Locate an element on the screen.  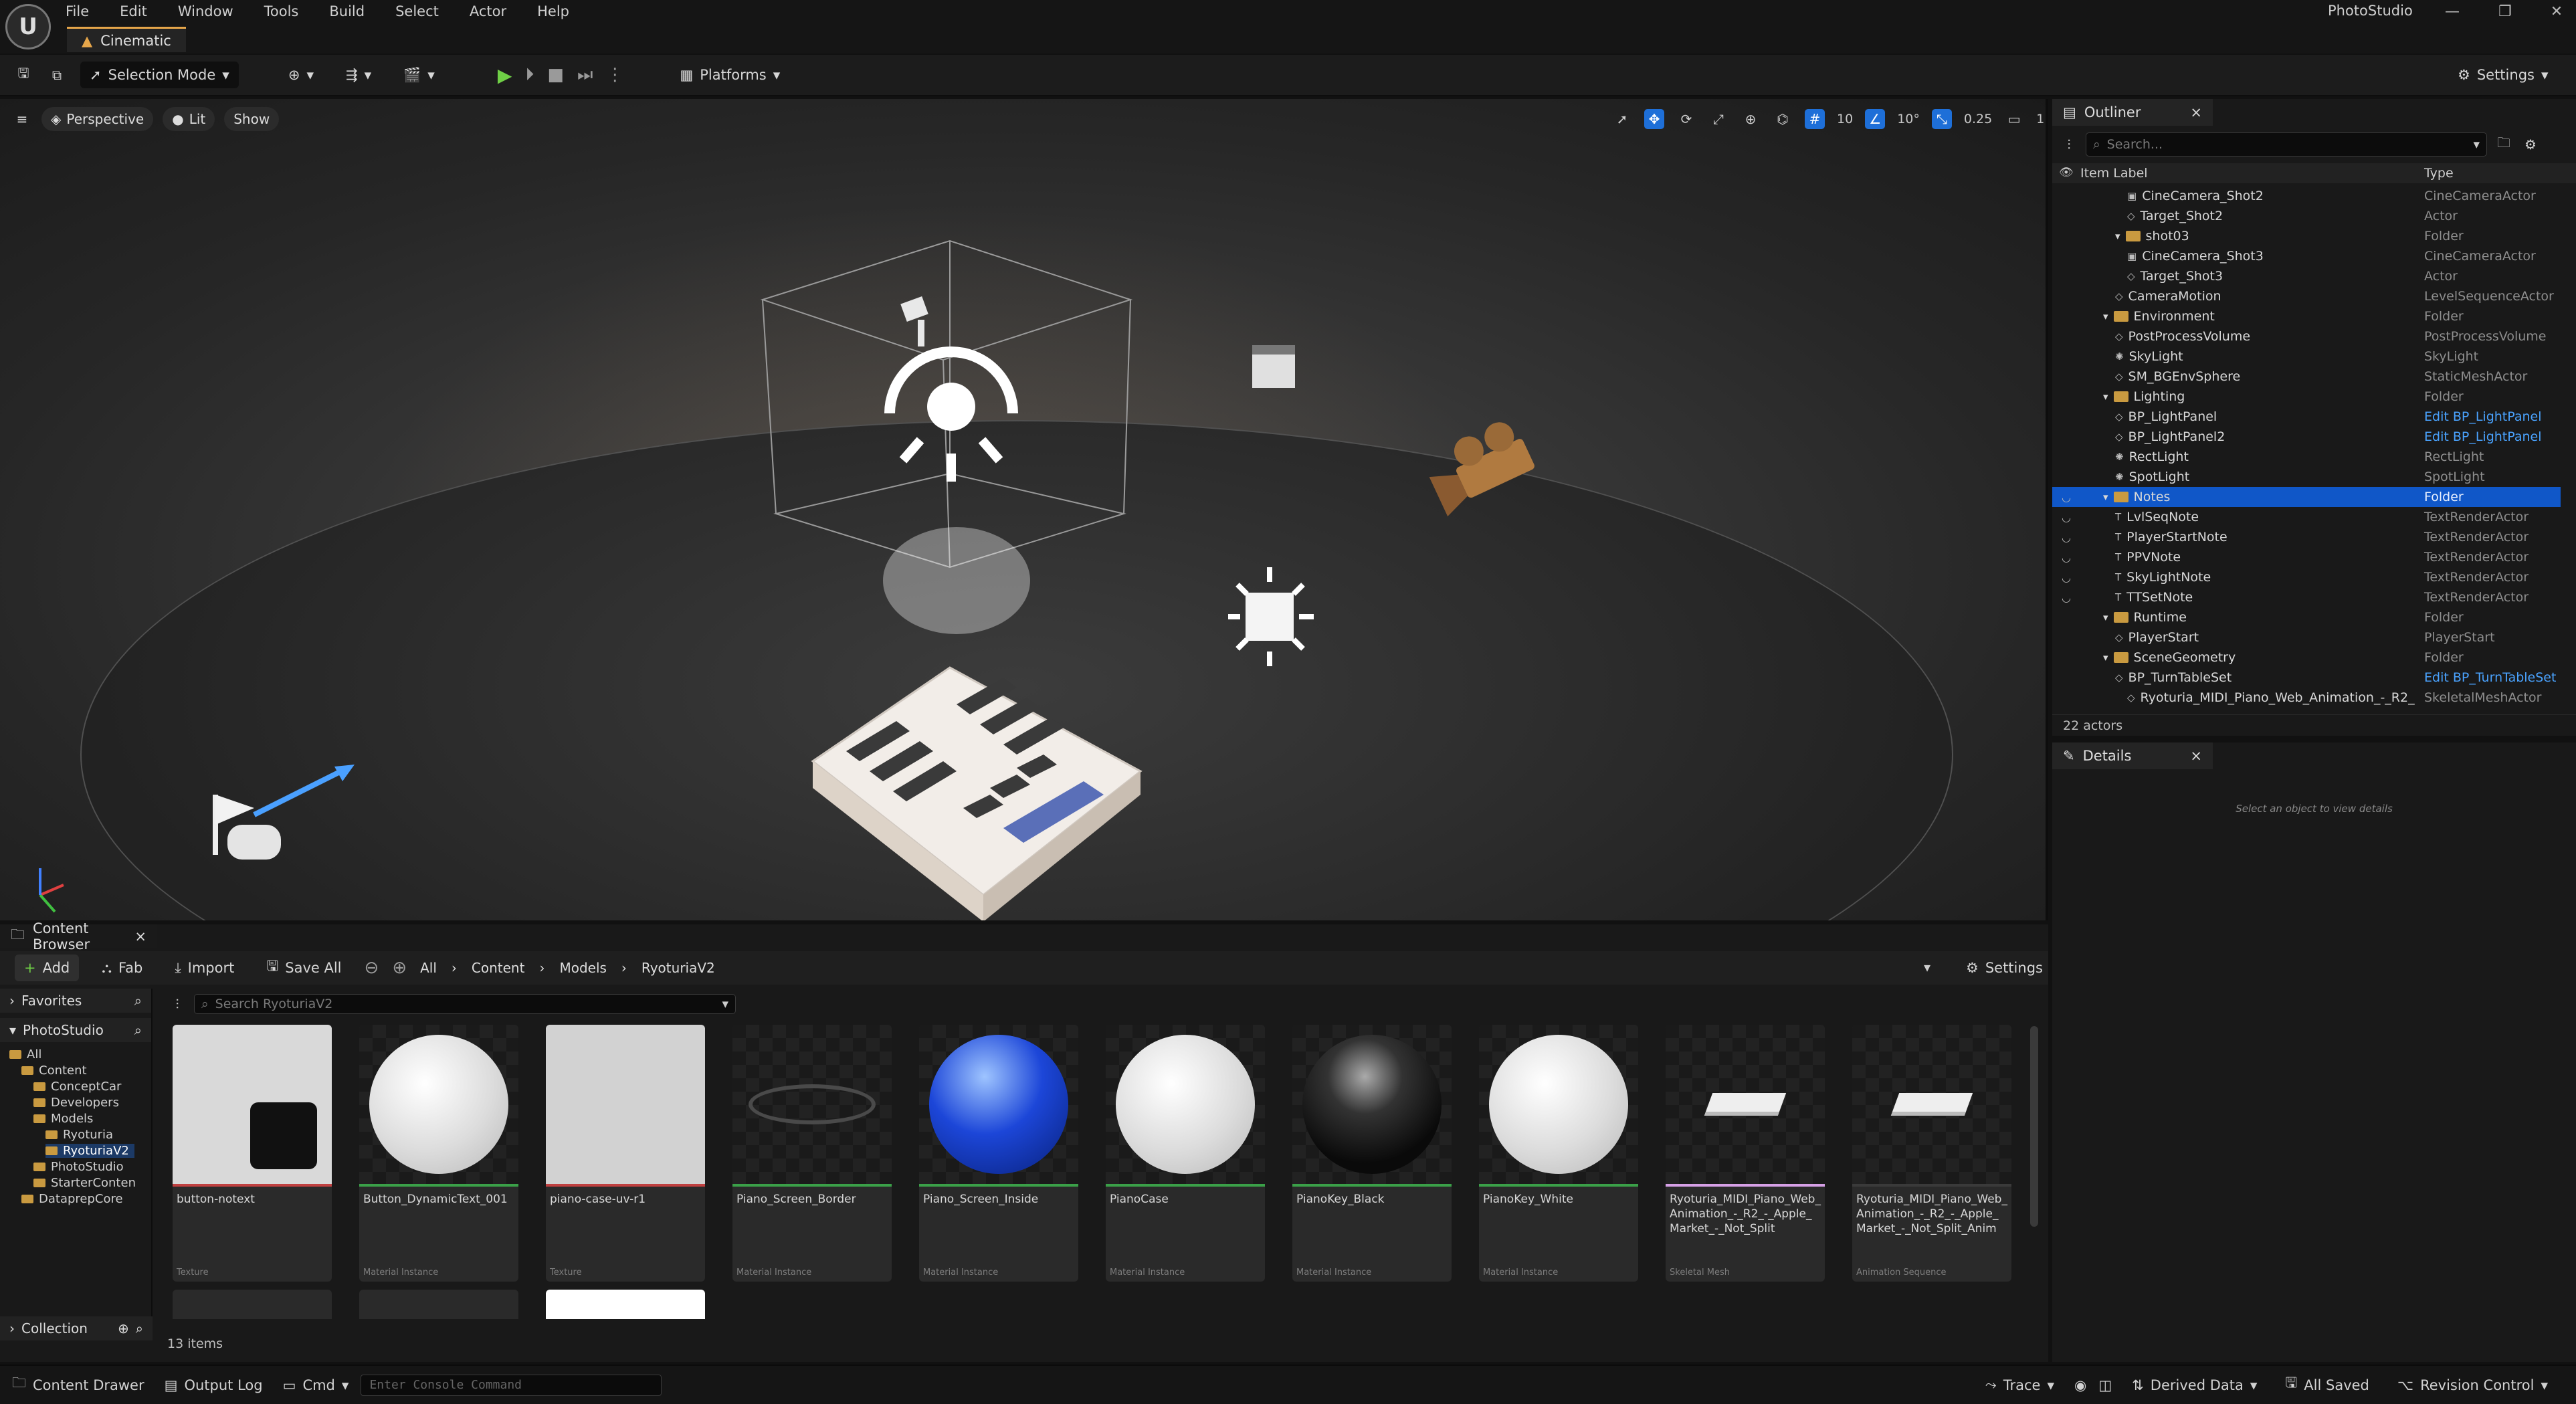
menu-actor: Actor is located at coordinates (488, 11).